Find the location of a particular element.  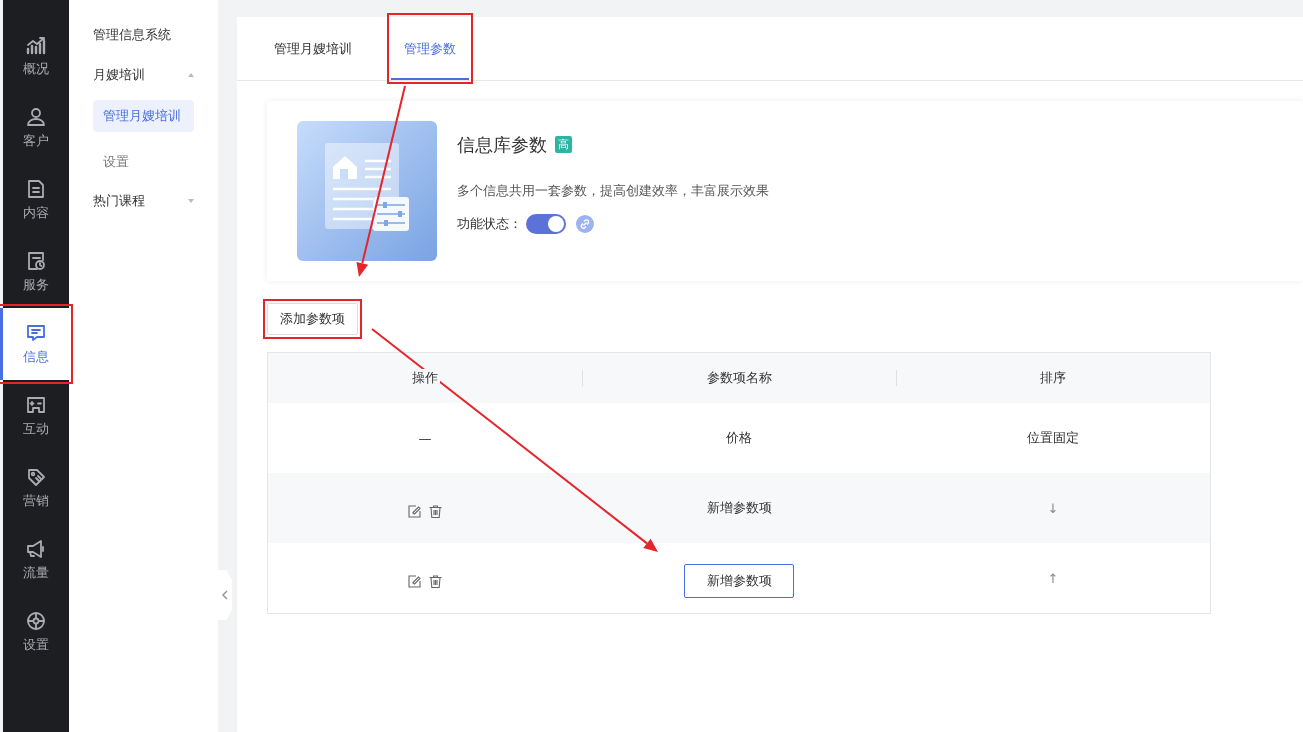

collapse-handle is located at coordinates (225, 595).